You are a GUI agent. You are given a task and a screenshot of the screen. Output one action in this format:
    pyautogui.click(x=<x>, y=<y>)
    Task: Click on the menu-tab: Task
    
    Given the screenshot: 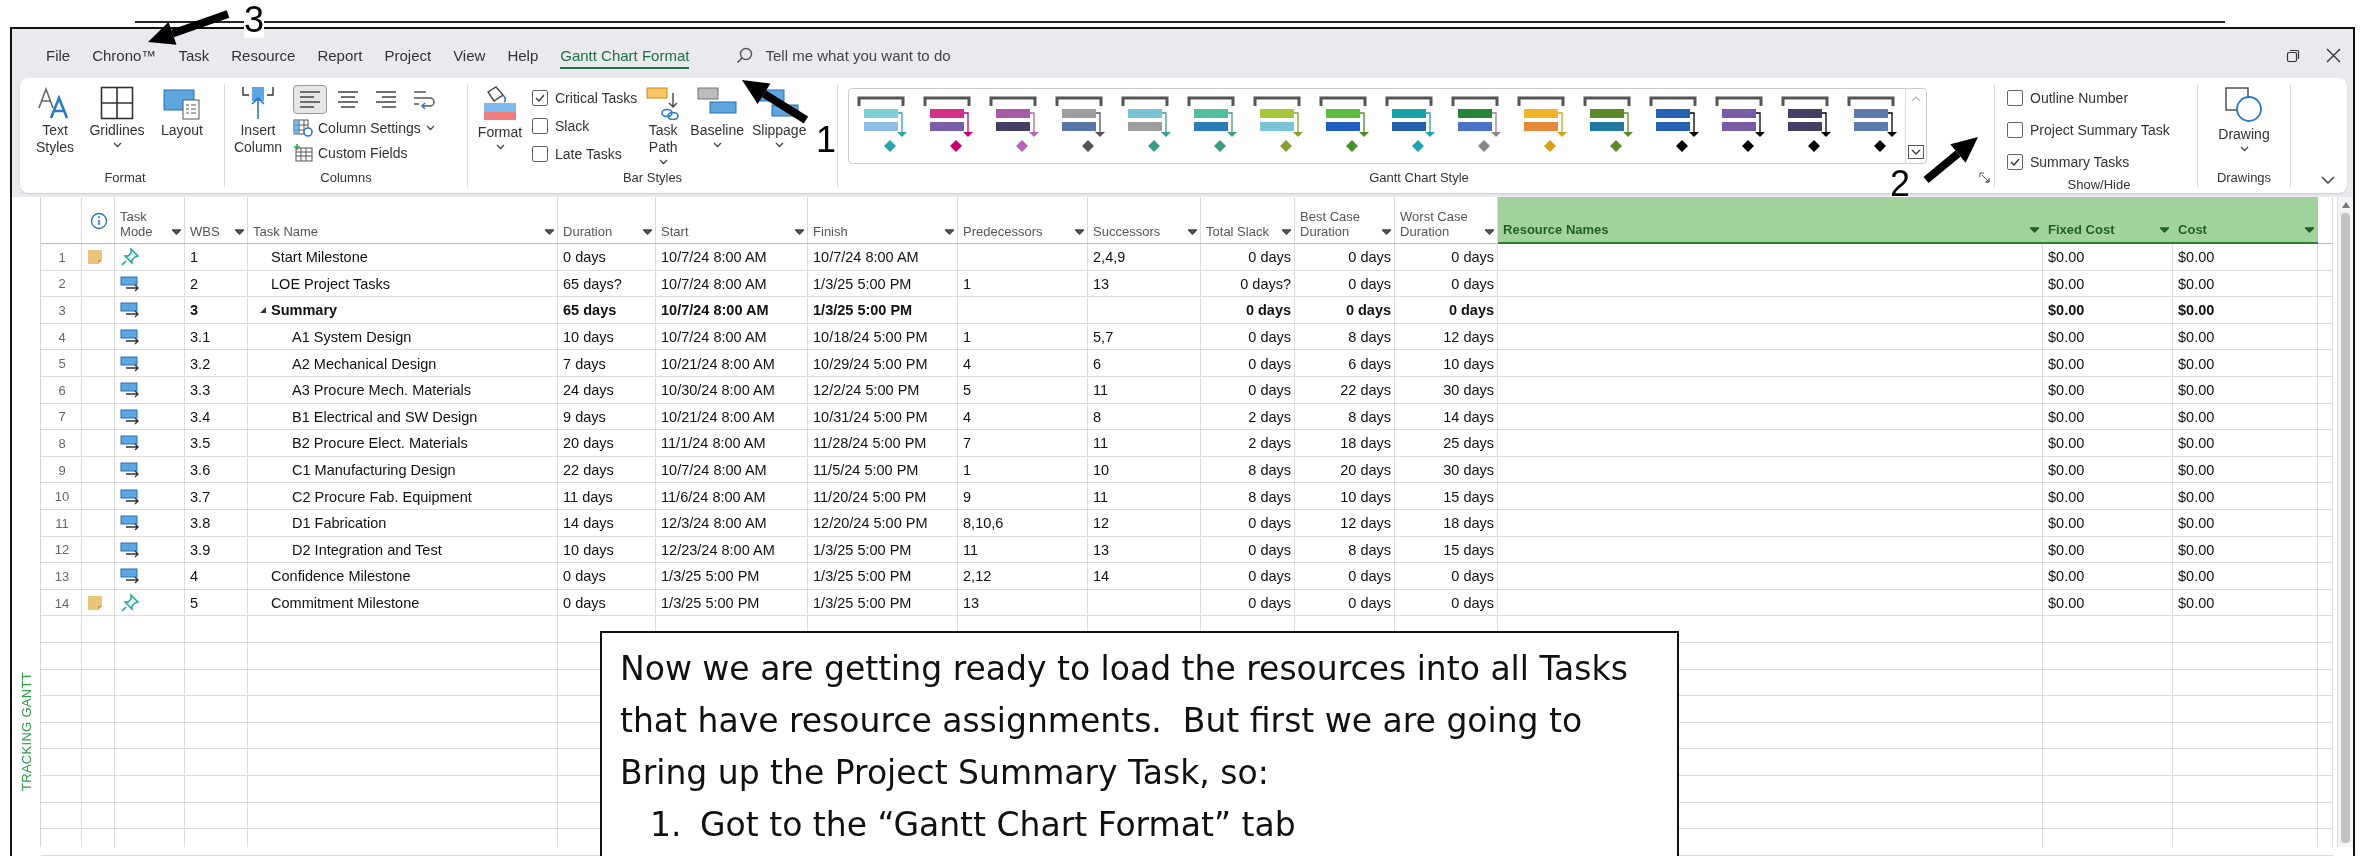 What is the action you would take?
    pyautogui.click(x=194, y=55)
    